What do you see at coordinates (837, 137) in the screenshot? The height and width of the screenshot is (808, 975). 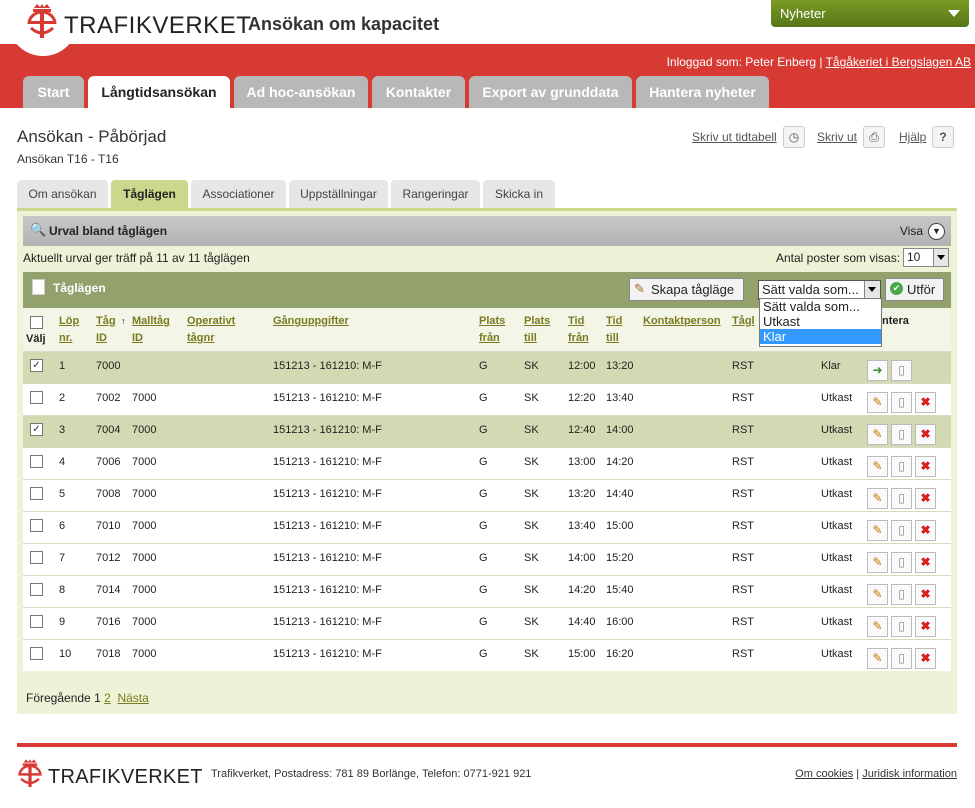 I see `print-link: Skriv ut` at bounding box center [837, 137].